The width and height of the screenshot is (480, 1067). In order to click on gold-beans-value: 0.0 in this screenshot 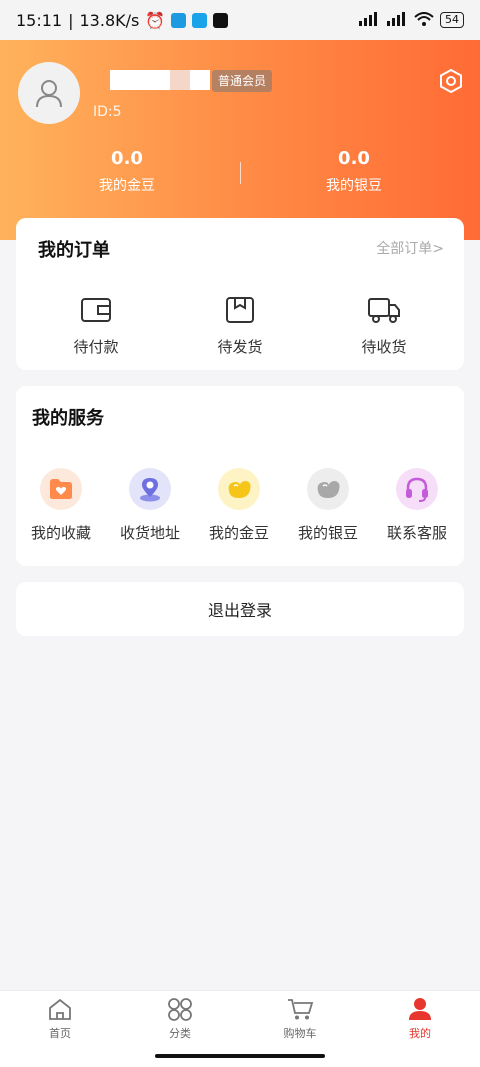, I will do `click(127, 158)`.